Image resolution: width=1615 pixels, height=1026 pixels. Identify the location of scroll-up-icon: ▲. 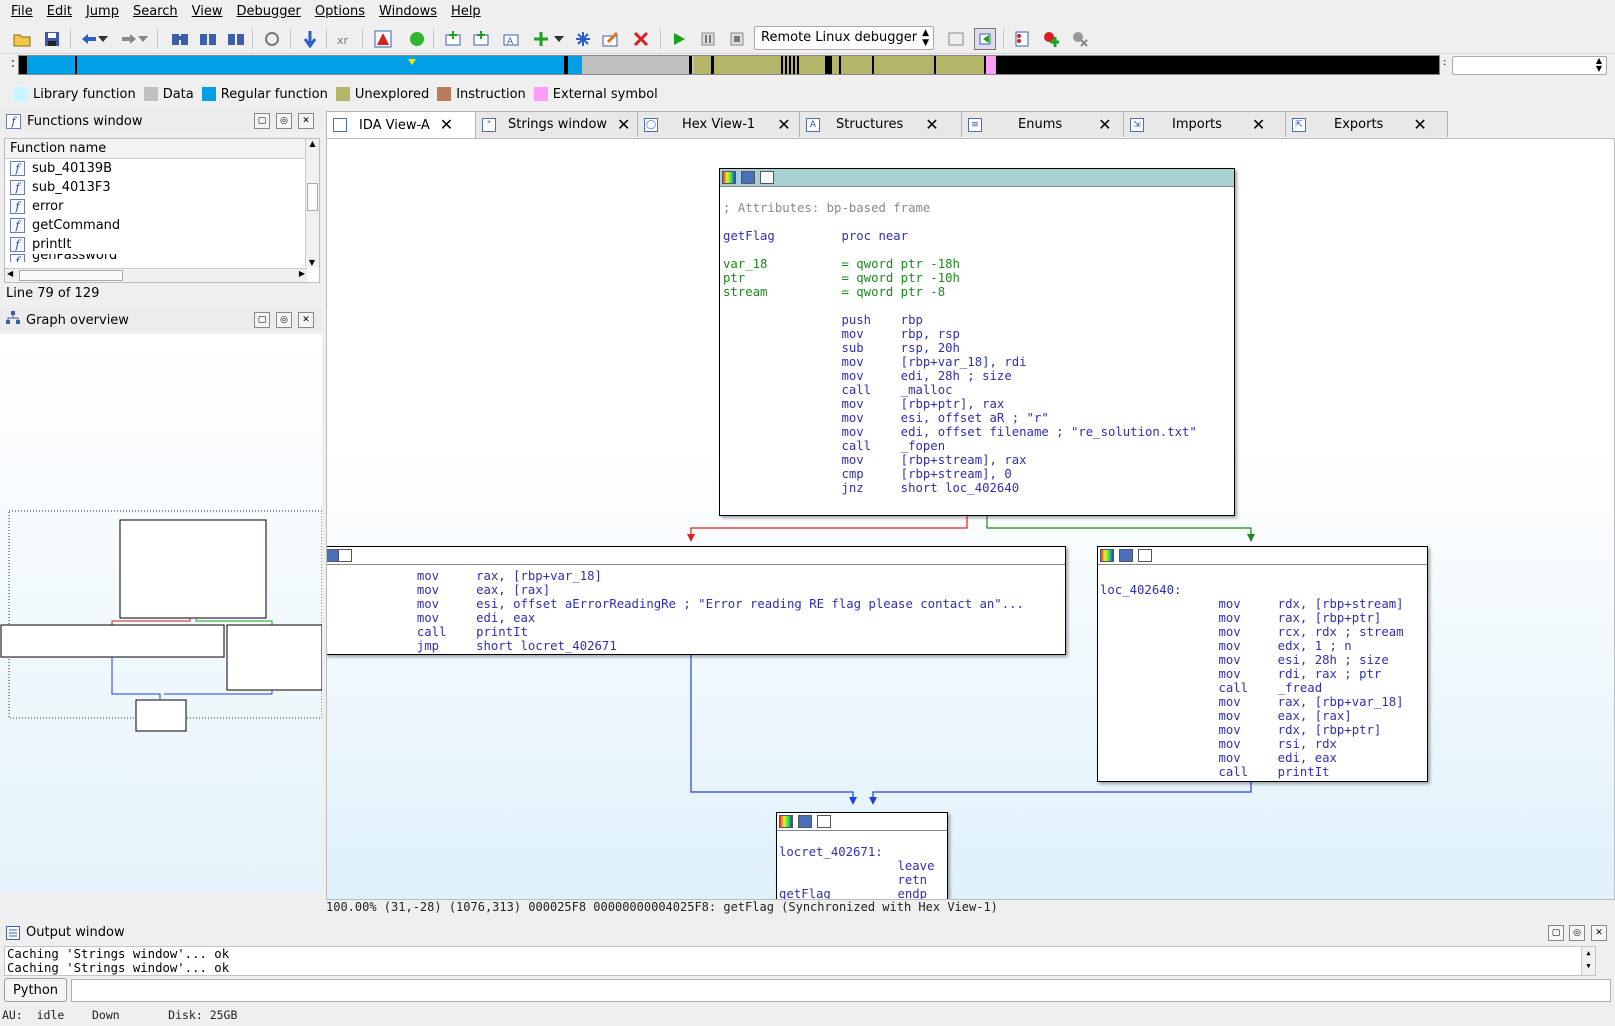
(312, 143).